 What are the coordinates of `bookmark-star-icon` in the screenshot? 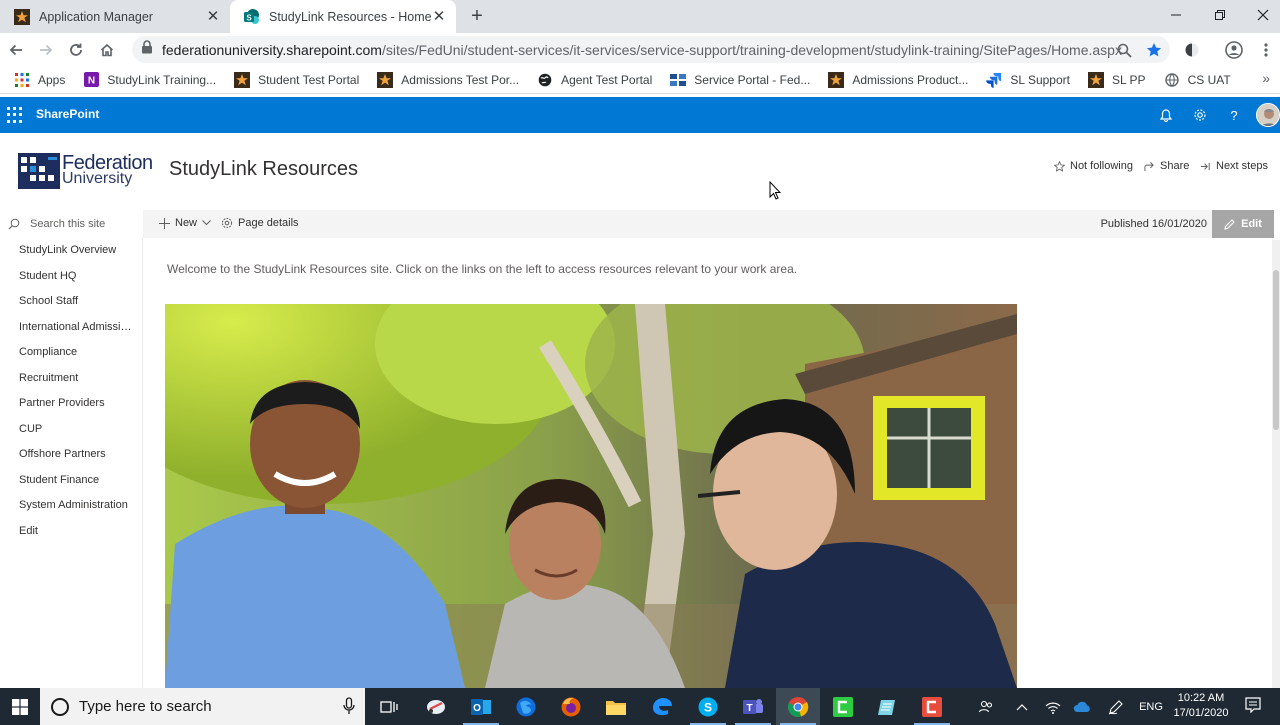 It's located at (1154, 50).